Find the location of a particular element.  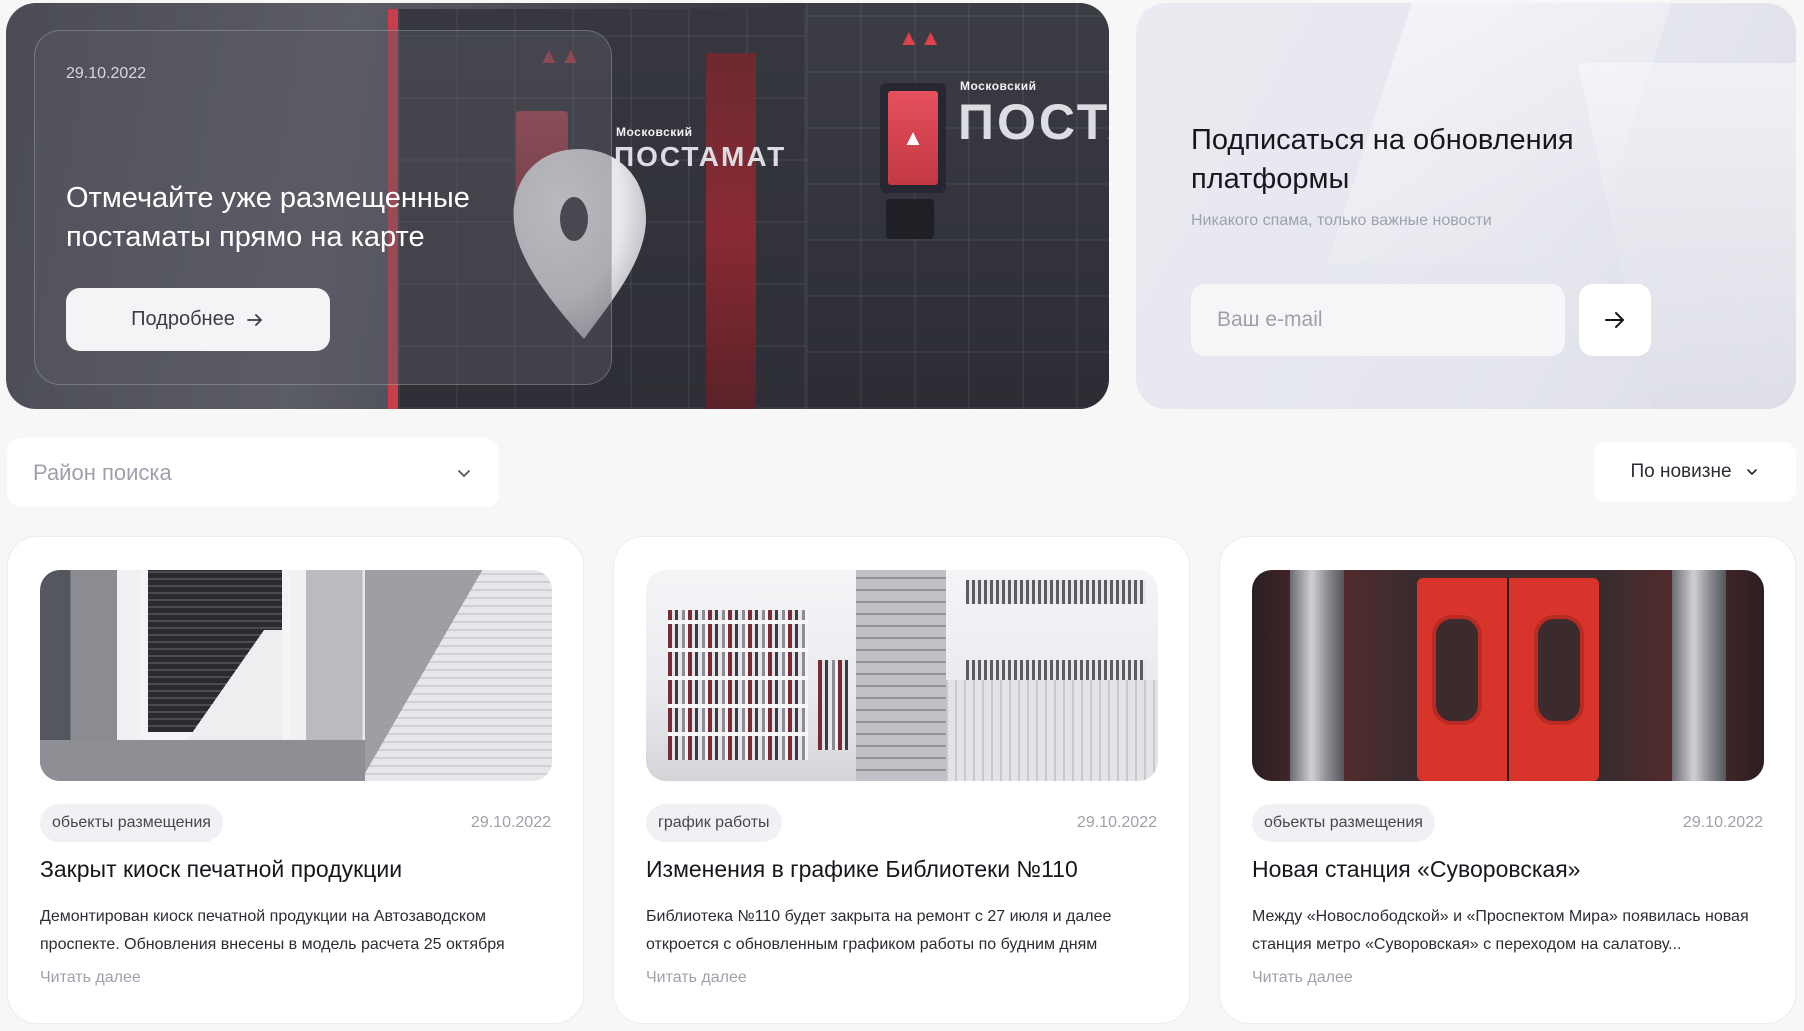

red-column-decor is located at coordinates (731, 231).